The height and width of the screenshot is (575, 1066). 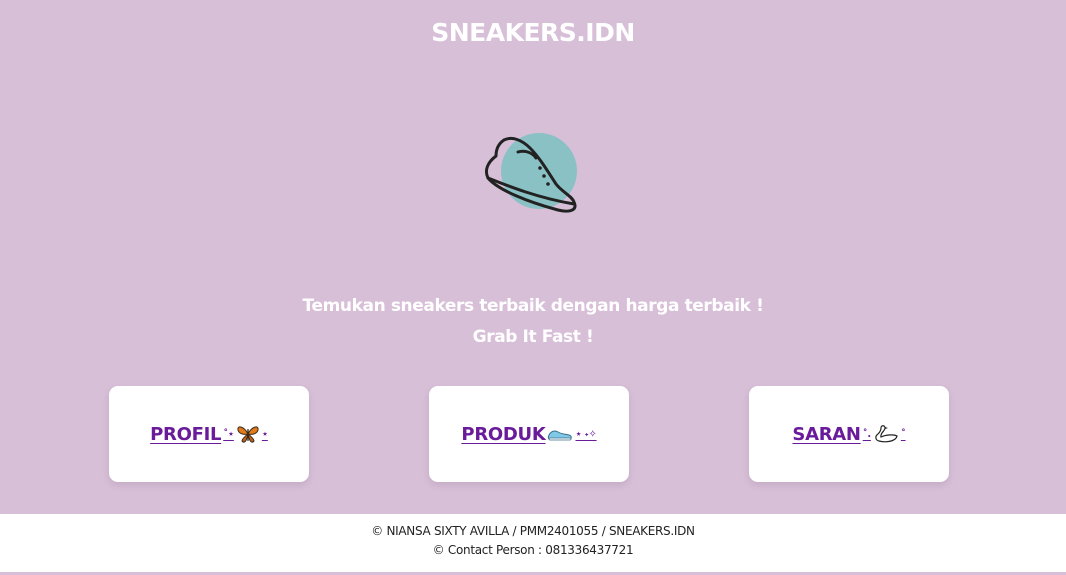 I want to click on site-title: SNEAKERS.IDN, so click(x=533, y=32).